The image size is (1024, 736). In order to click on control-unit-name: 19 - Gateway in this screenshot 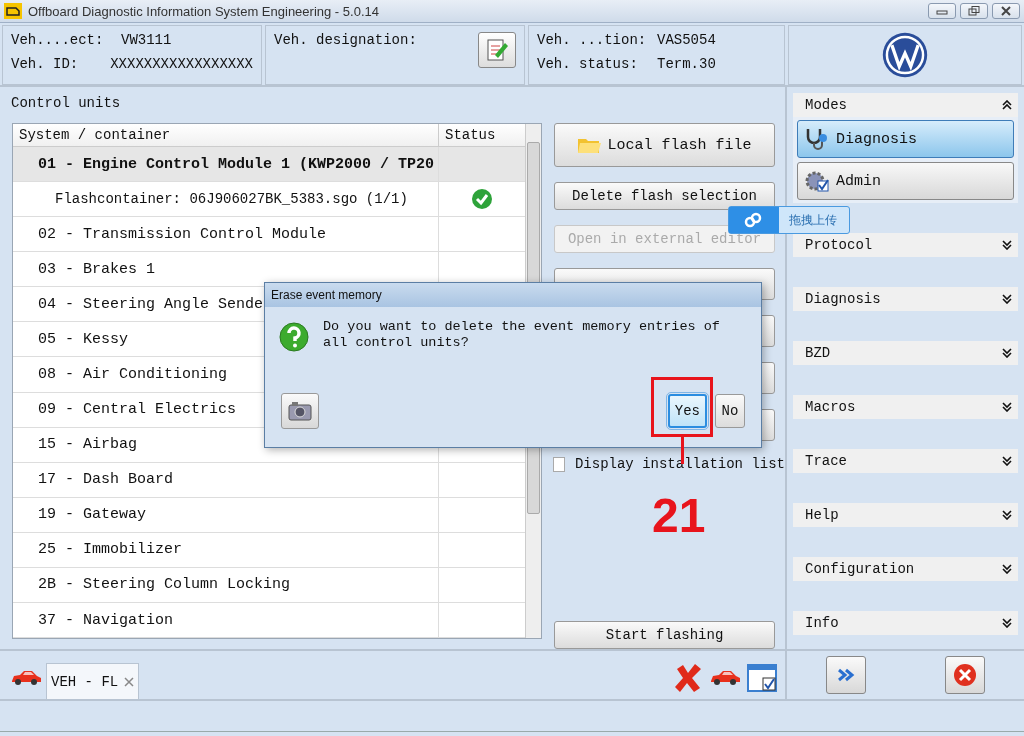, I will do `click(226, 514)`.